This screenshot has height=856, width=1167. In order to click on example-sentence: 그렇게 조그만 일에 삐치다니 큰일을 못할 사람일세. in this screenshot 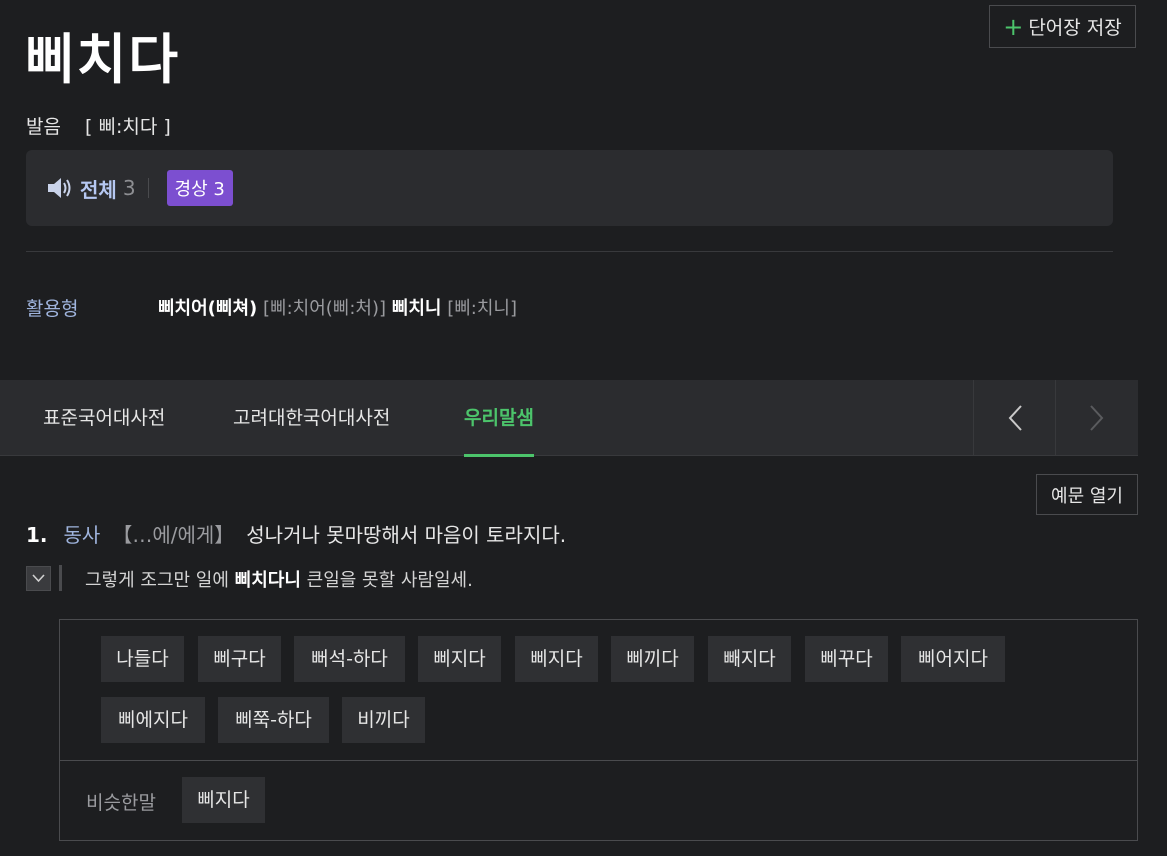, I will do `click(279, 579)`.